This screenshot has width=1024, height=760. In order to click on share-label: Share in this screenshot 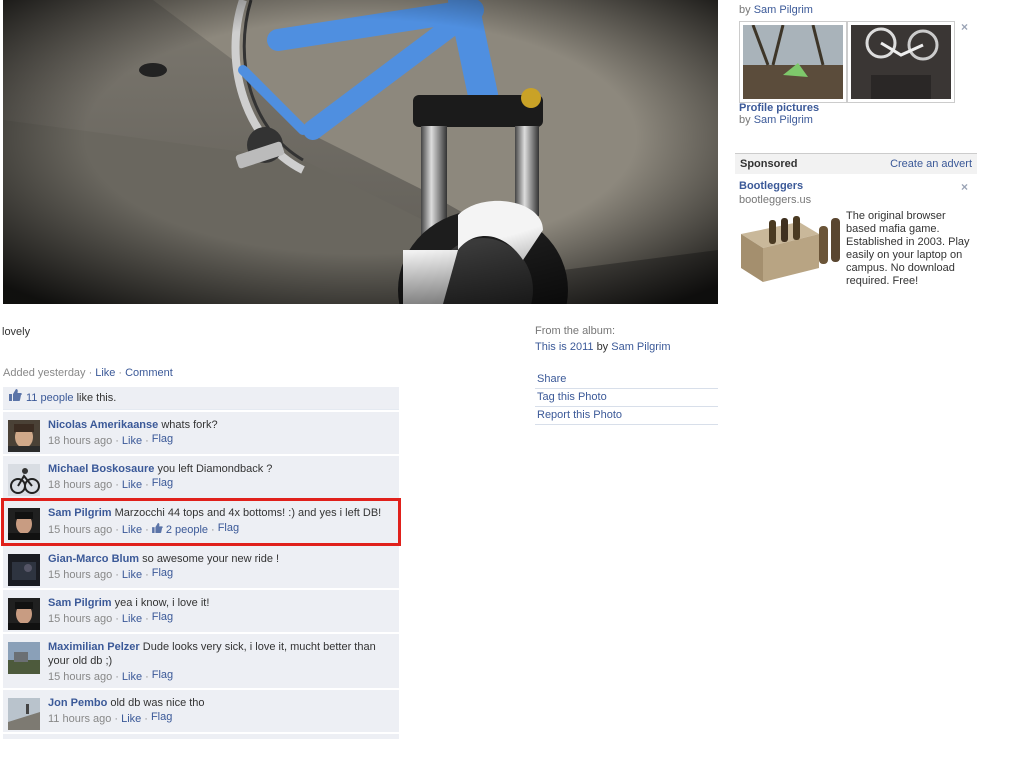, I will do `click(551, 379)`.